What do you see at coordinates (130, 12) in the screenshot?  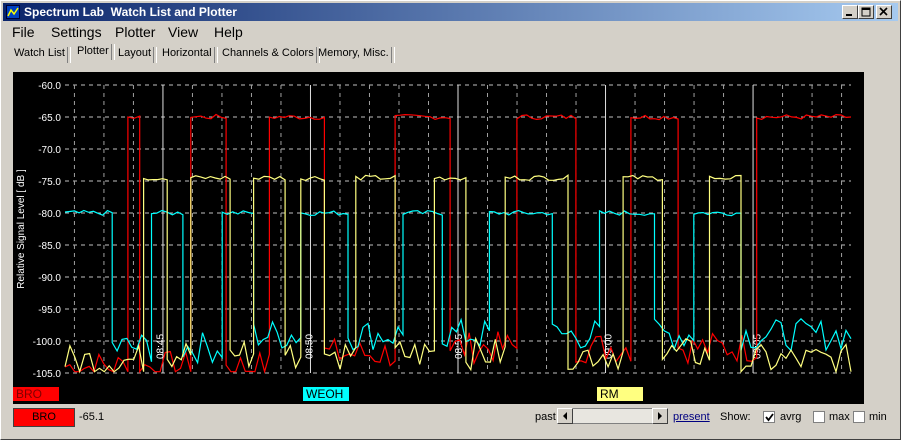 I see `window-title: Spectrum Lab Watch List and Plotter` at bounding box center [130, 12].